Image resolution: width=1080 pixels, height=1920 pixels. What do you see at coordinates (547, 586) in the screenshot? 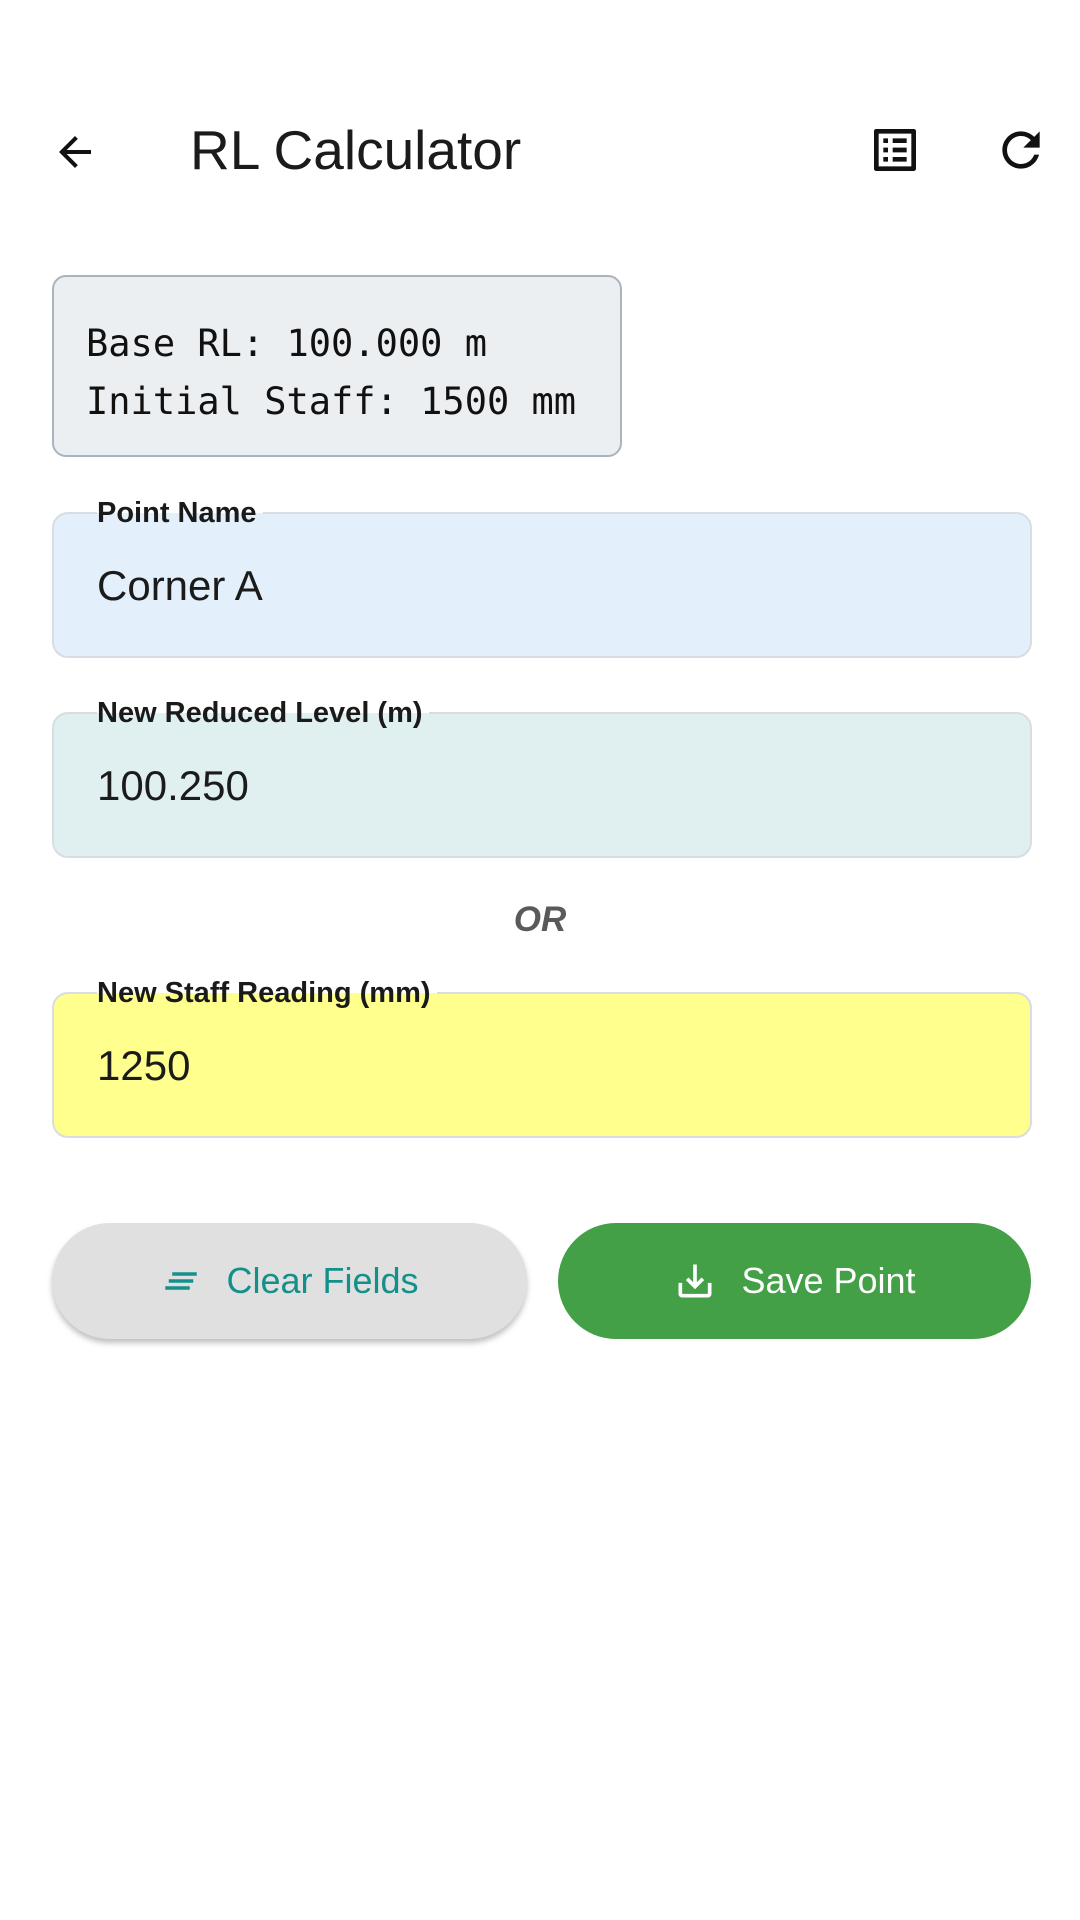
I see `point-name-input` at bounding box center [547, 586].